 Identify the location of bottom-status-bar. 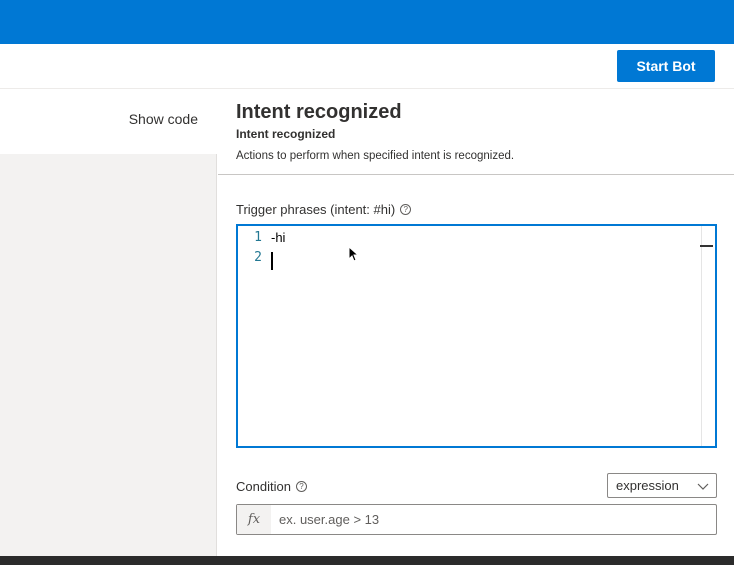
(367, 560).